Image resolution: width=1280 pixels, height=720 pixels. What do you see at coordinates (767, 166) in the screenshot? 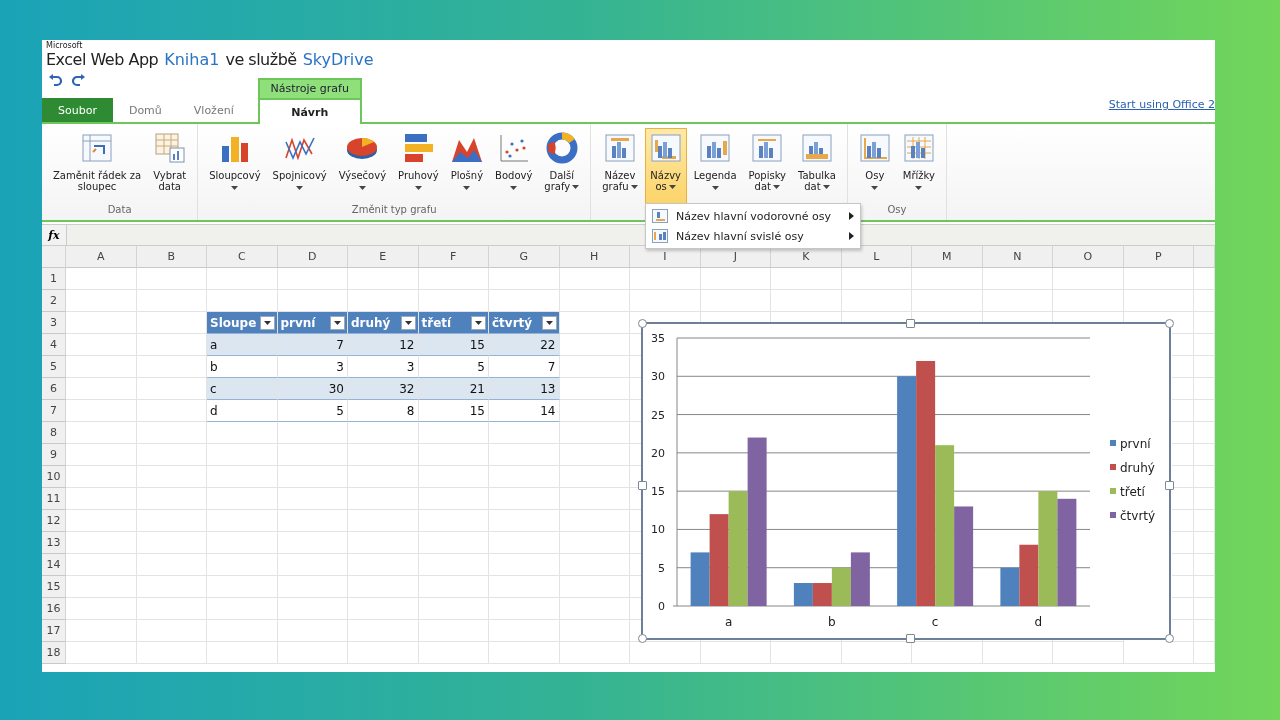
I see `ribbon-button: Popisky dat` at bounding box center [767, 166].